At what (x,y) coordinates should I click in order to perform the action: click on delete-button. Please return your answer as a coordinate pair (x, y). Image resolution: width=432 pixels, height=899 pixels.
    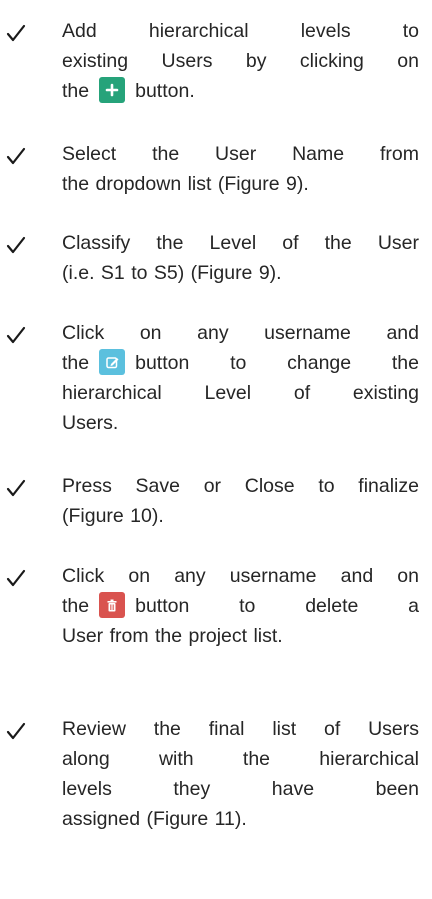
    Looking at the image, I should click on (112, 604).